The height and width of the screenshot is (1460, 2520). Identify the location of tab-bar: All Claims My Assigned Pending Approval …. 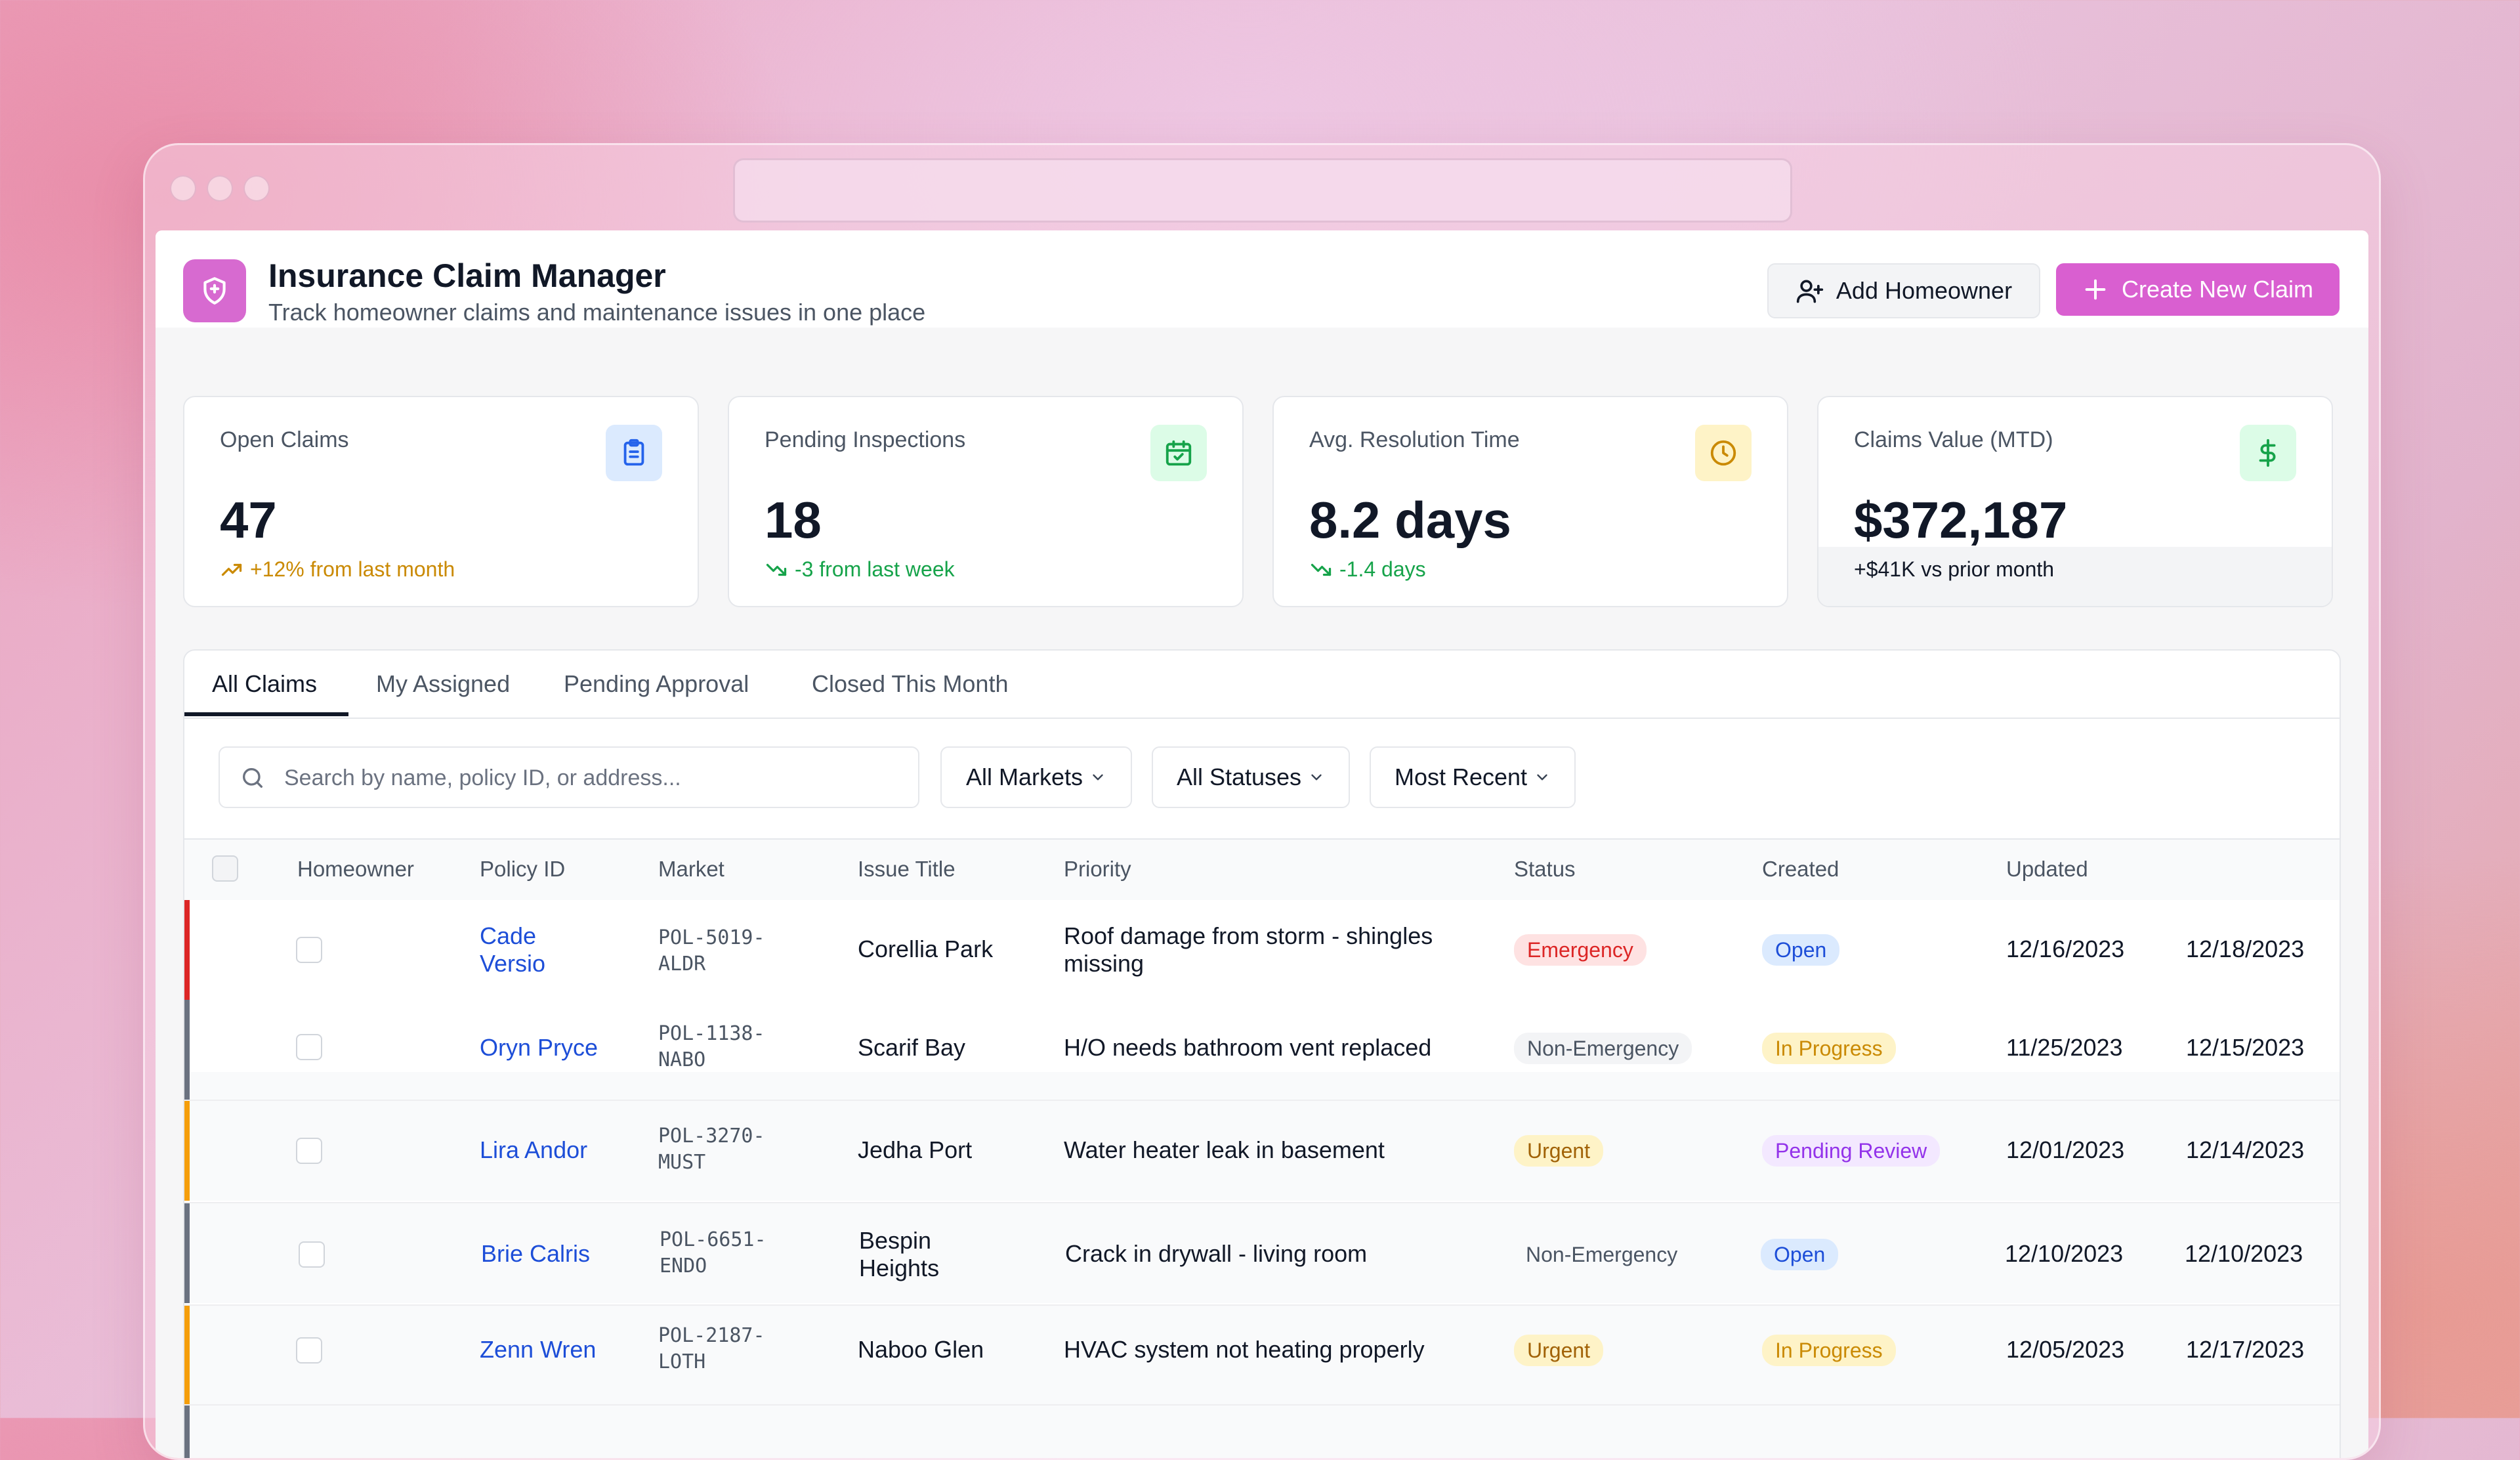
(1262, 685).